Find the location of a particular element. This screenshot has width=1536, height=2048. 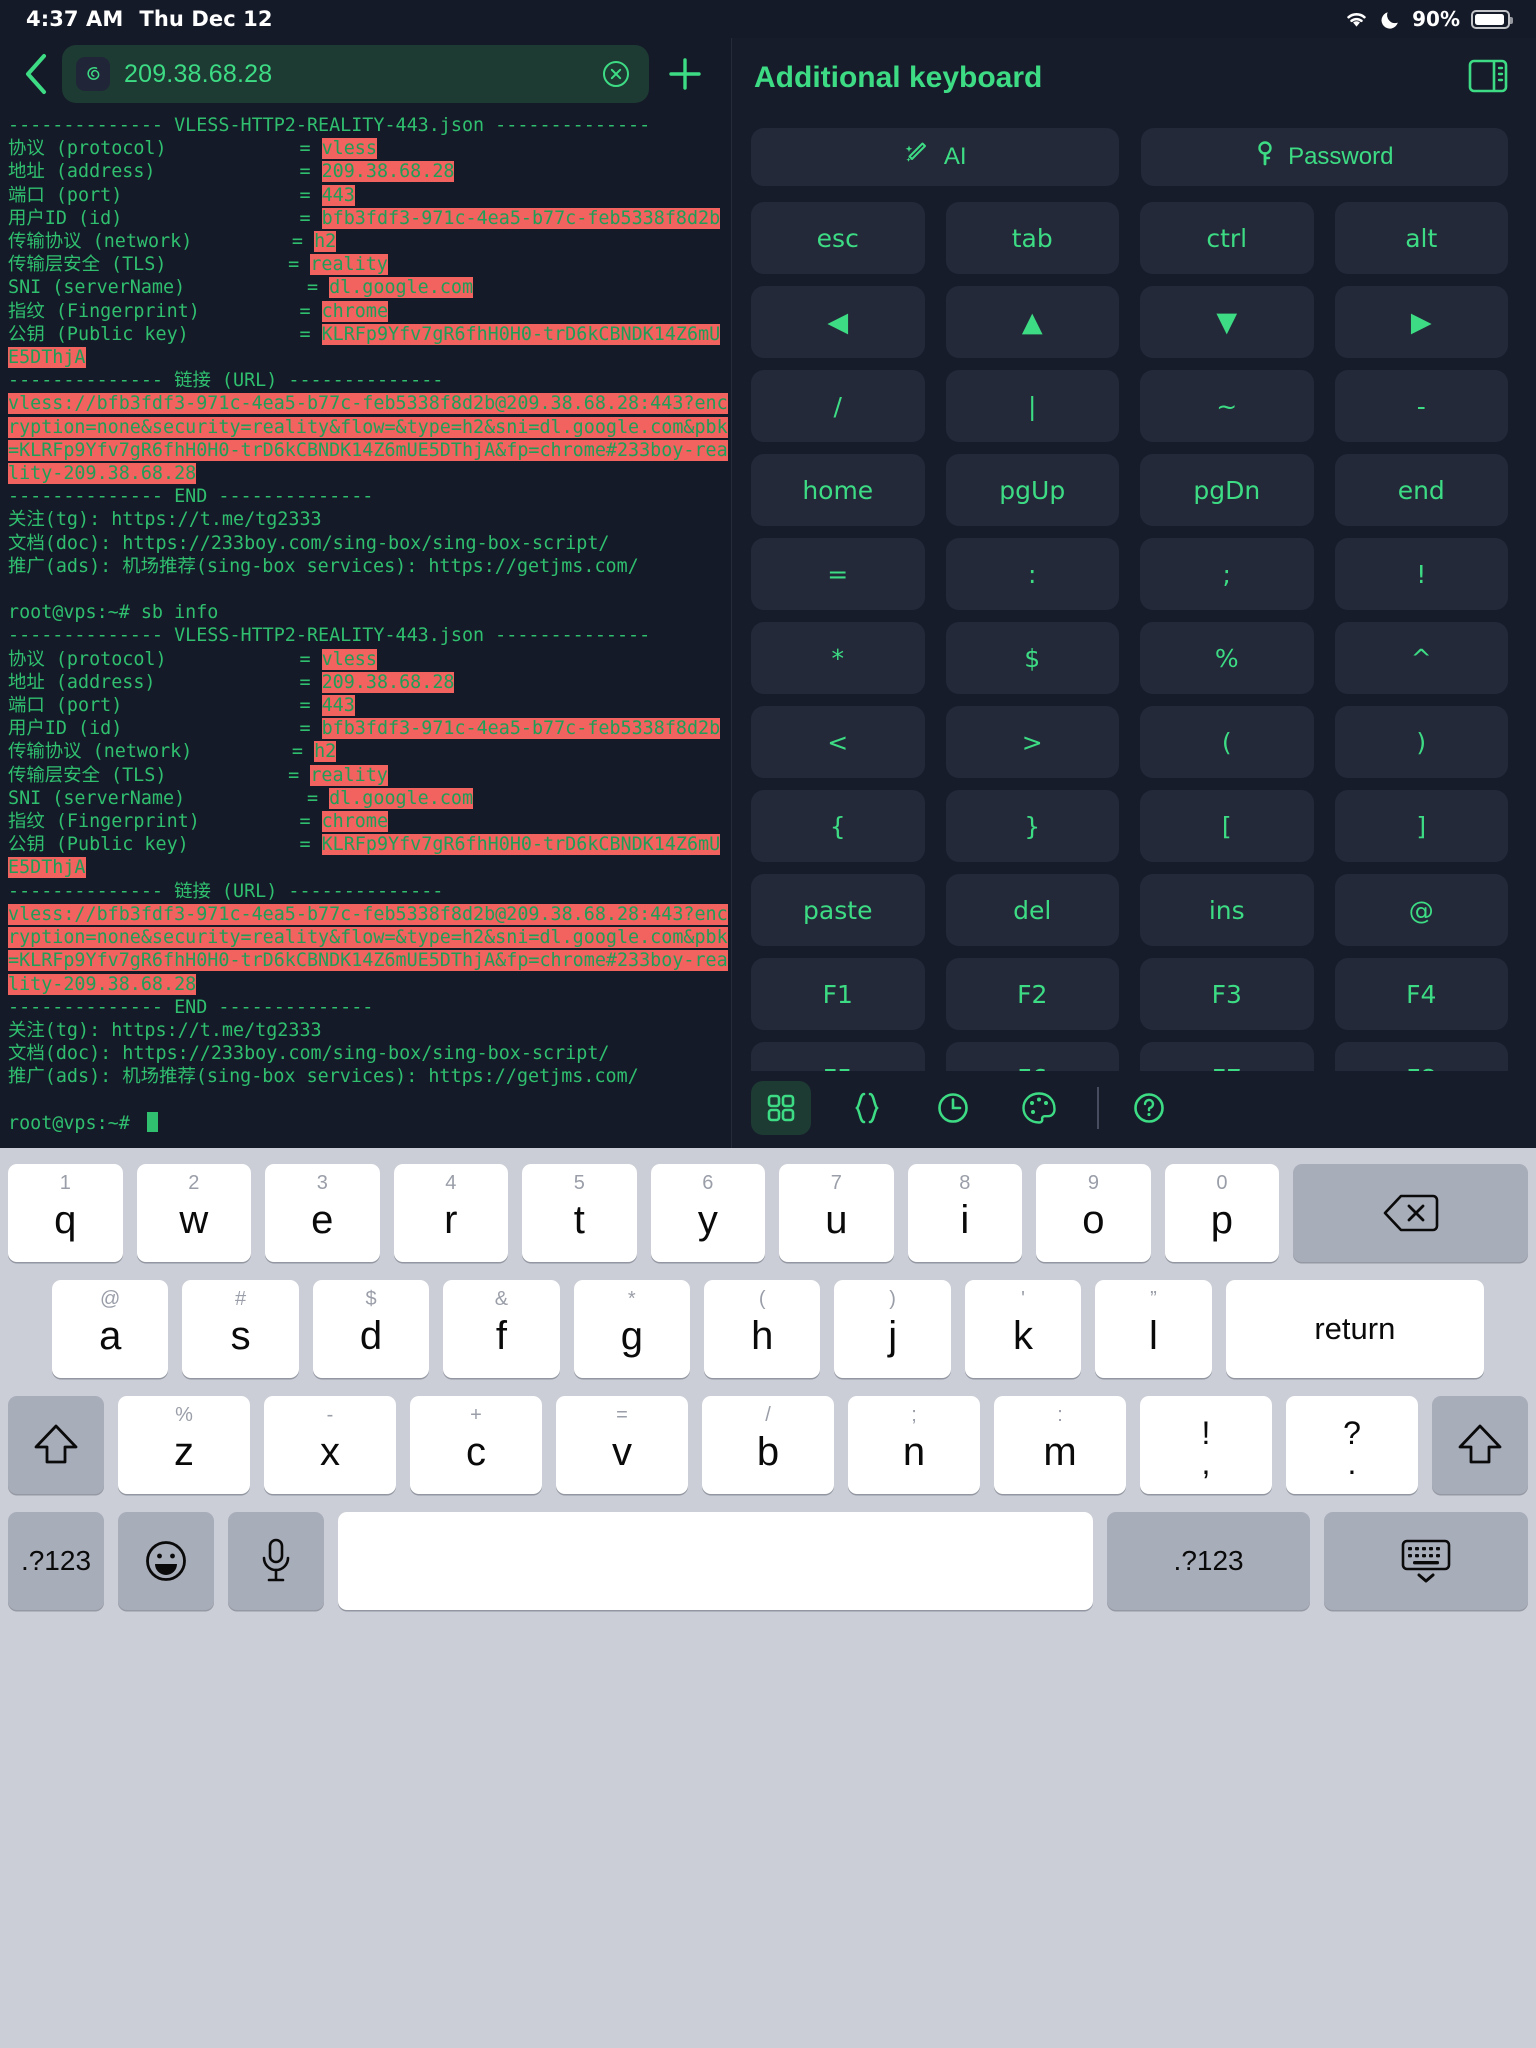

ios-key-n: ; n is located at coordinates (914, 1445).